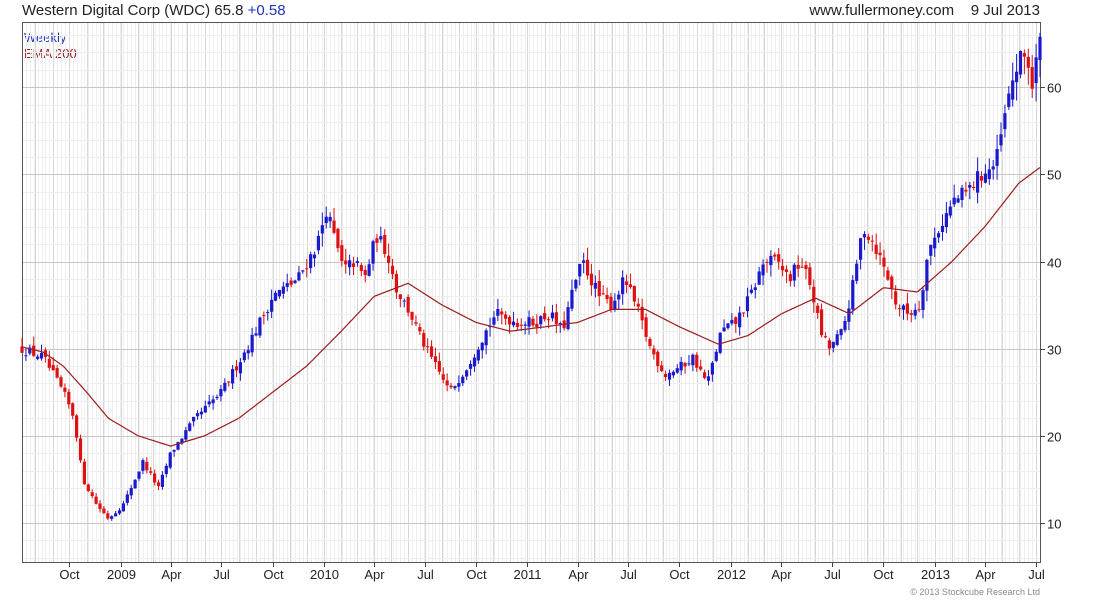 This screenshot has height=600, width=1100. Describe the element at coordinates (1054, 350) in the screenshot. I see `y-tick-label: 30` at that location.